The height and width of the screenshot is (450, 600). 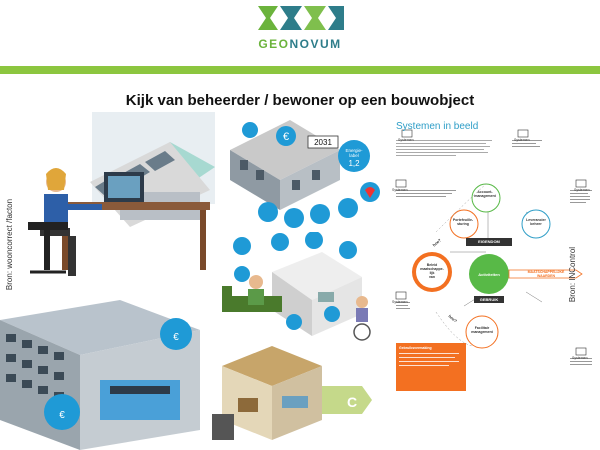 What do you see at coordinates (582, 190) in the screenshot?
I see `systemen-label-4: Systemen` at bounding box center [582, 190].